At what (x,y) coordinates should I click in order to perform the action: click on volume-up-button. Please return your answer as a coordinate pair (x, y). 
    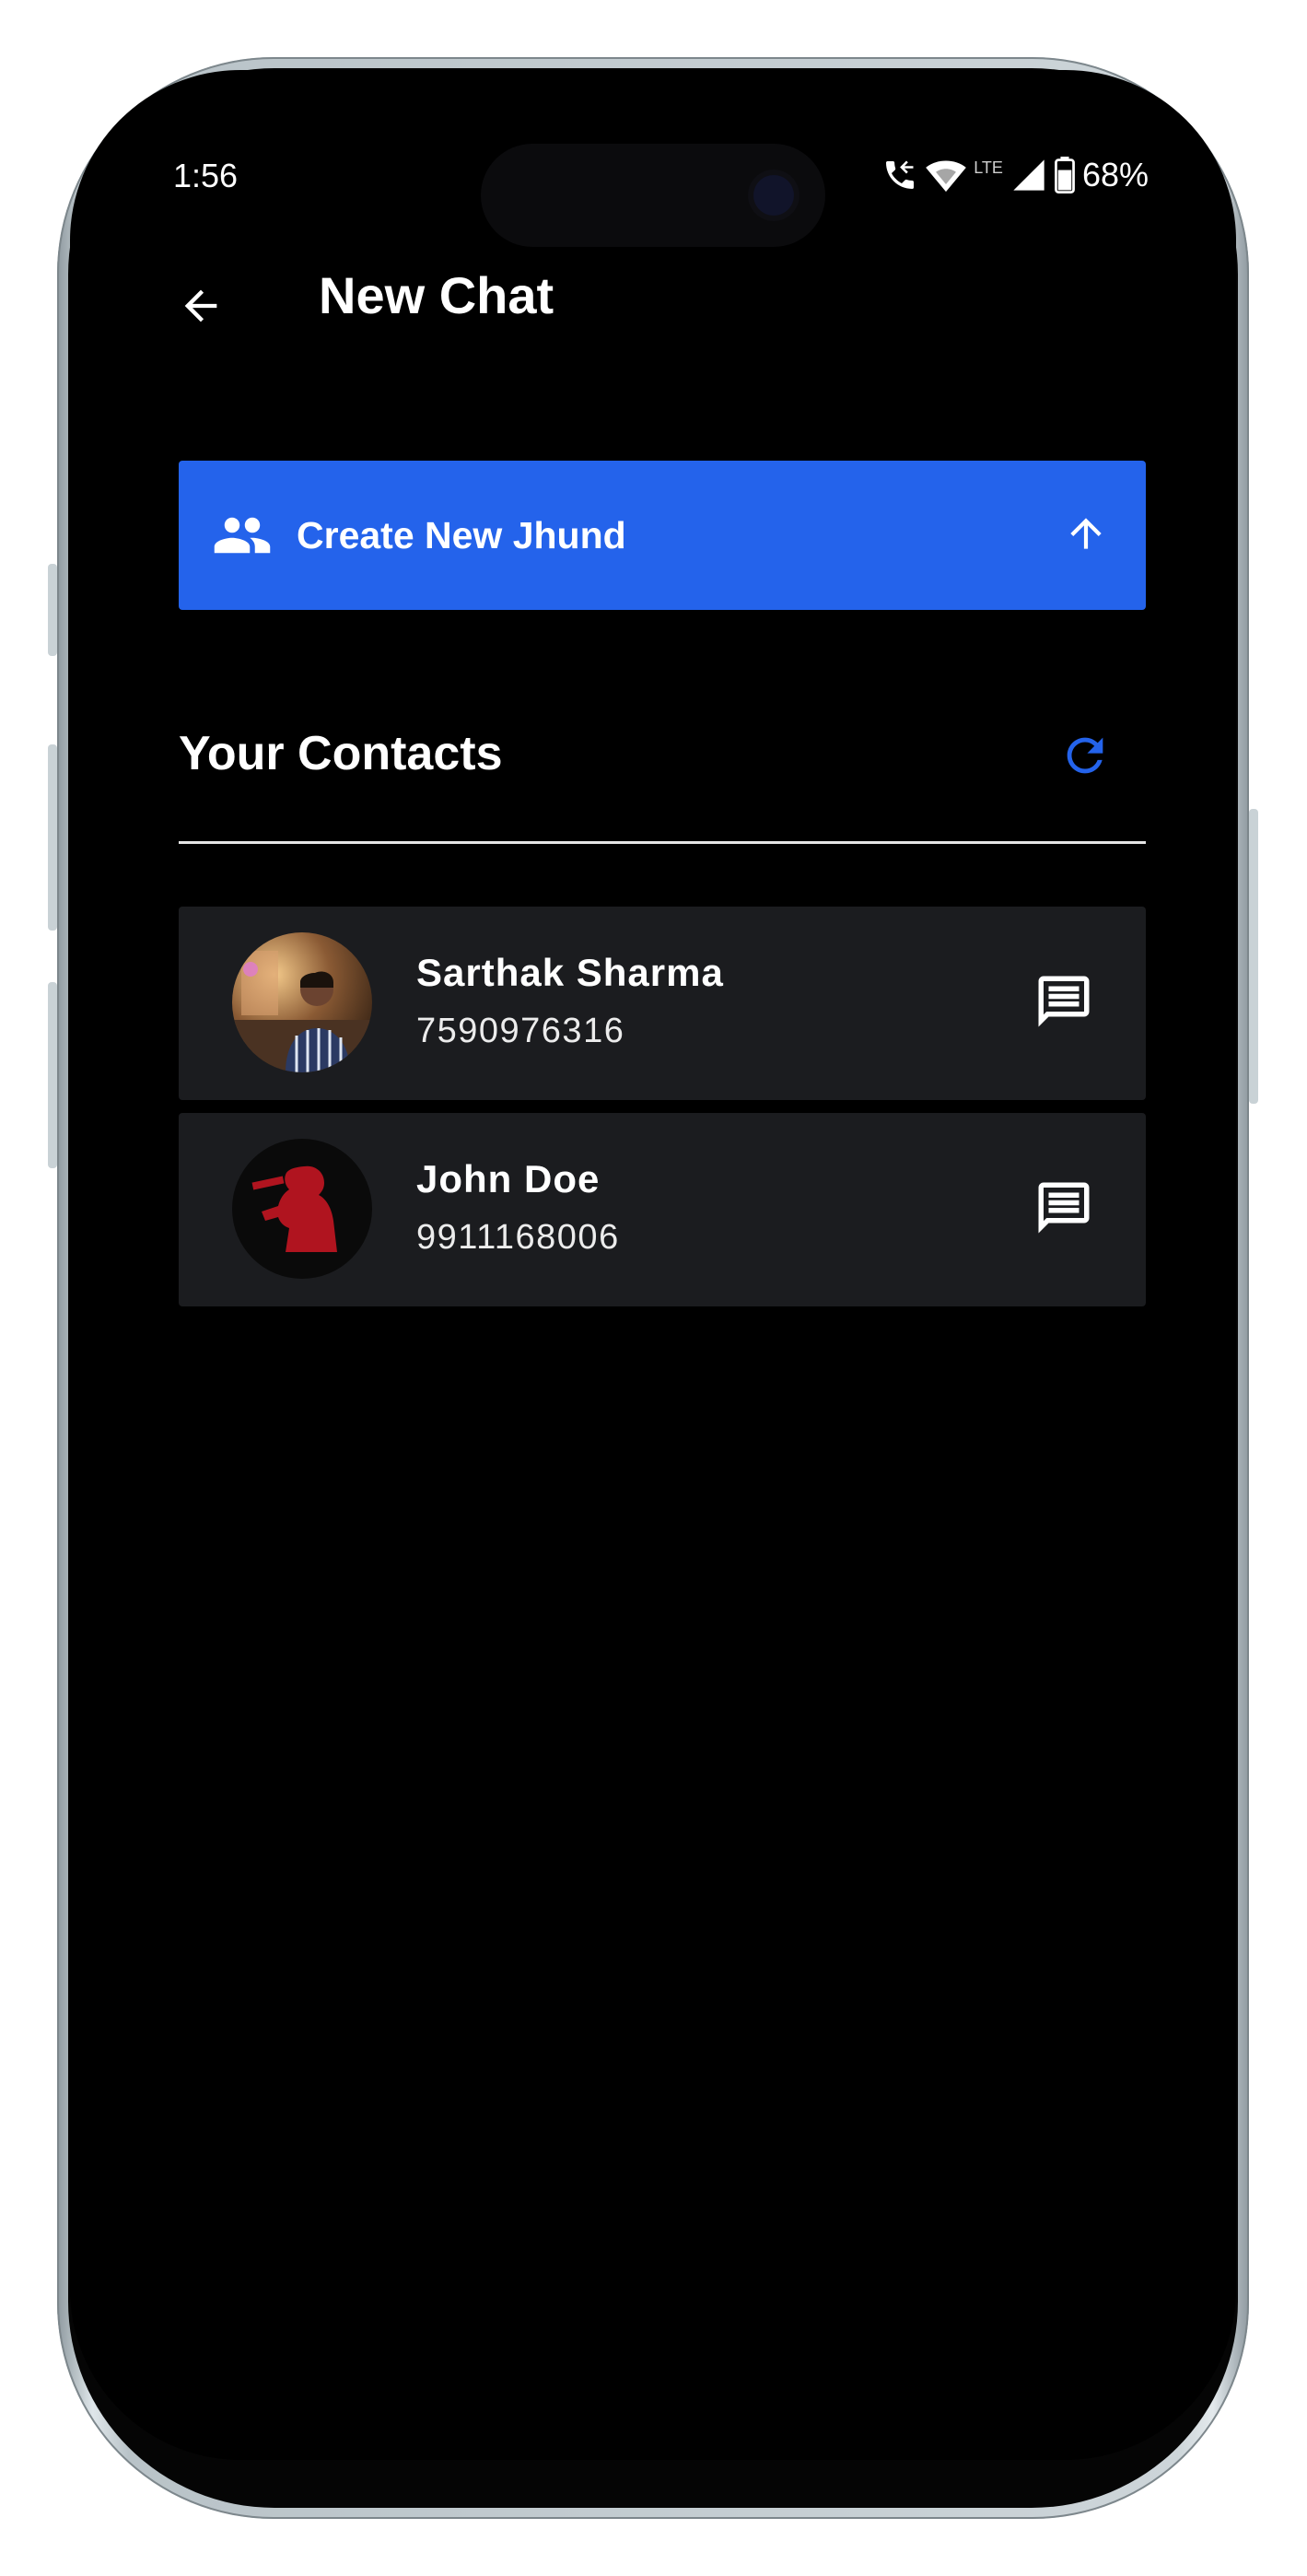
    Looking at the image, I should click on (53, 837).